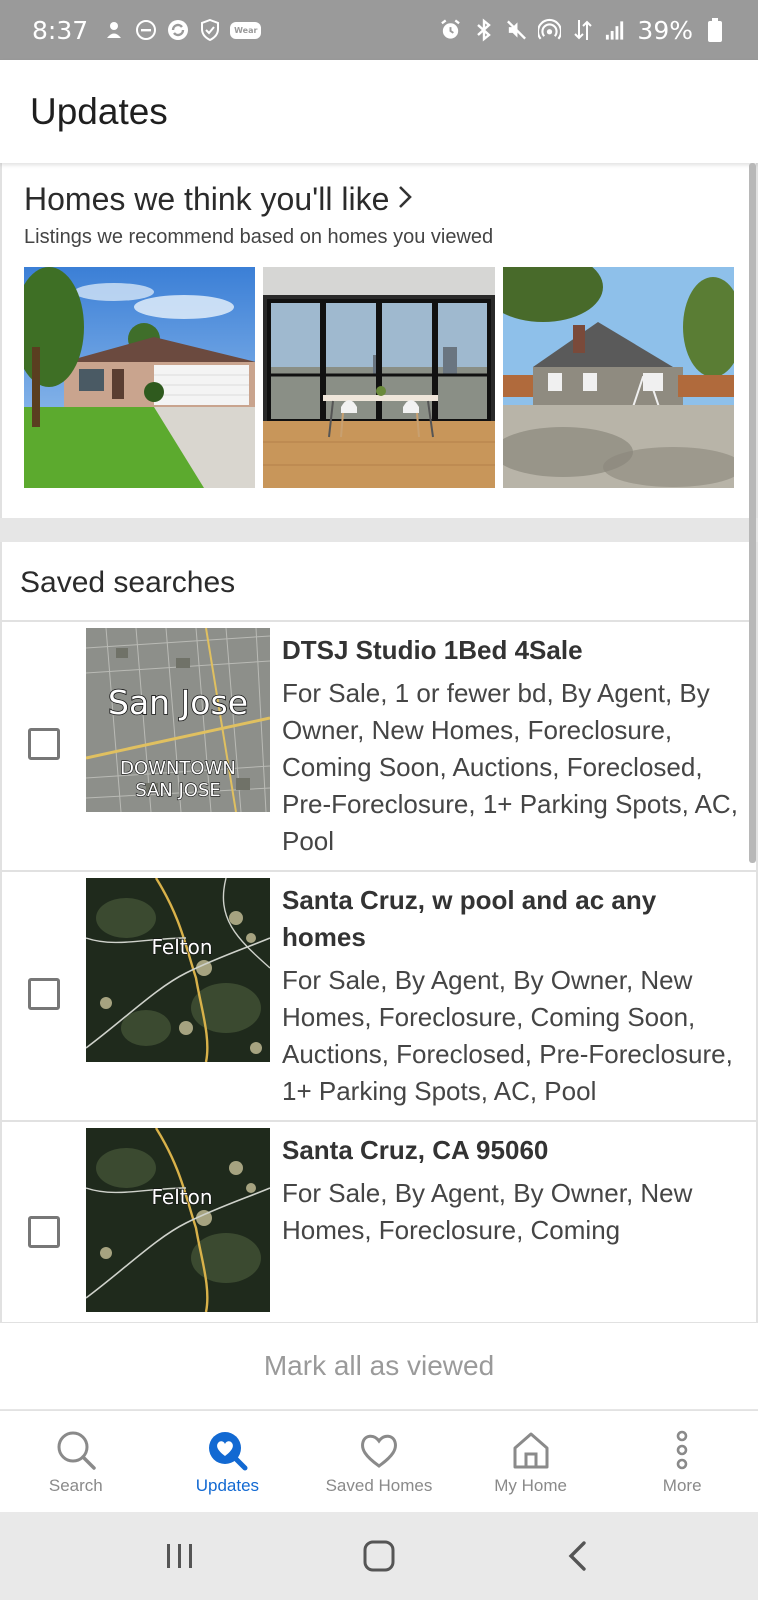 Image resolution: width=758 pixels, height=1600 pixels. I want to click on nav-my-home: My Home, so click(531, 1461).